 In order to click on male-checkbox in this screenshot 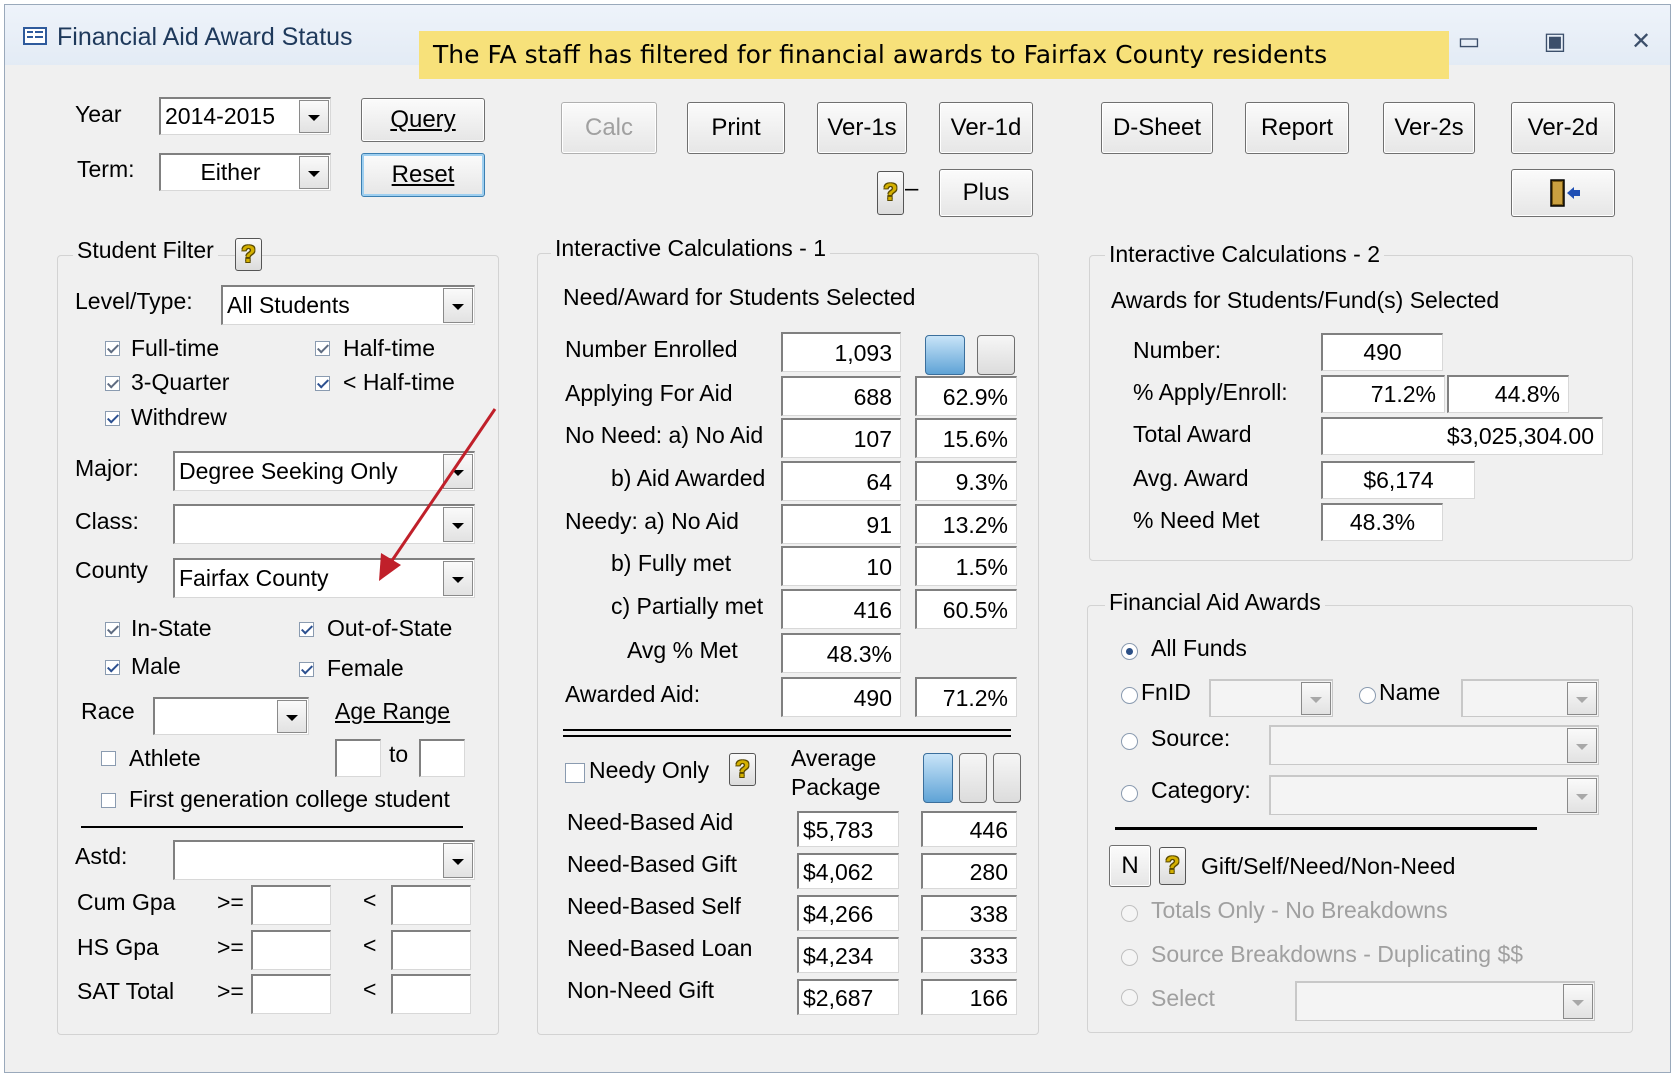, I will do `click(112, 667)`.